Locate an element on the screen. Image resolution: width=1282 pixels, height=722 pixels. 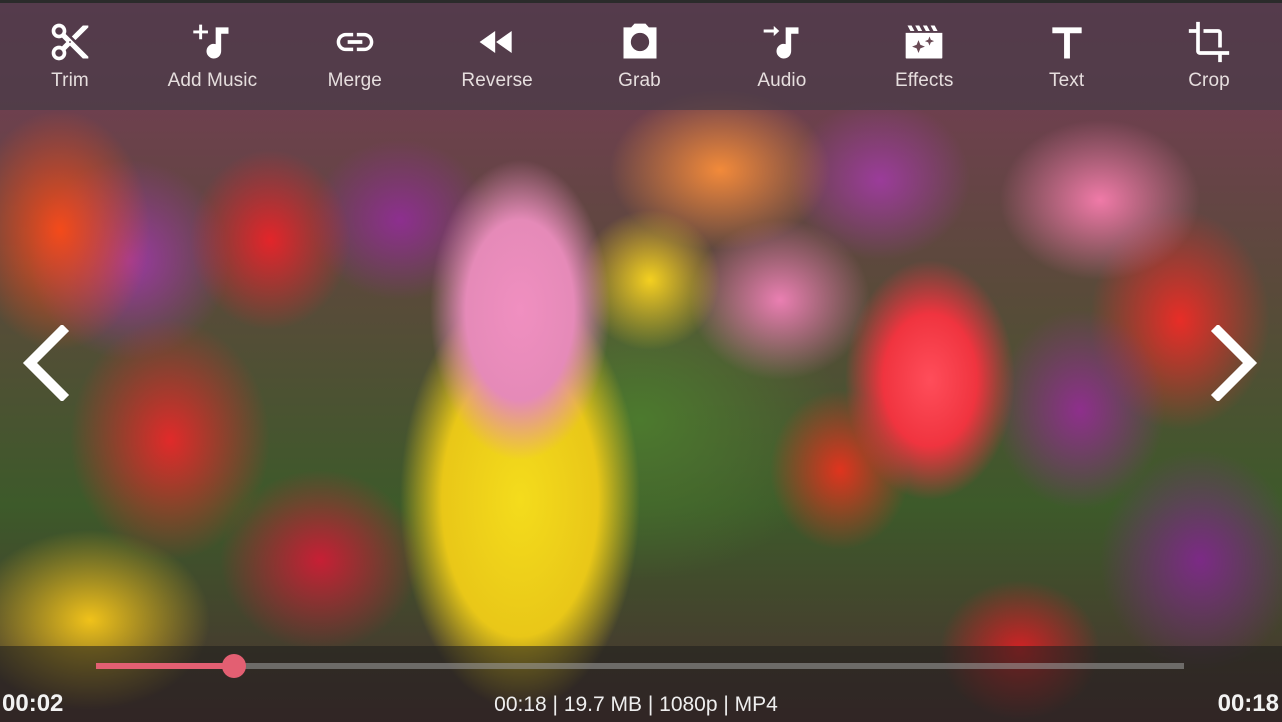
grab-button: Grab is located at coordinates (640, 56).